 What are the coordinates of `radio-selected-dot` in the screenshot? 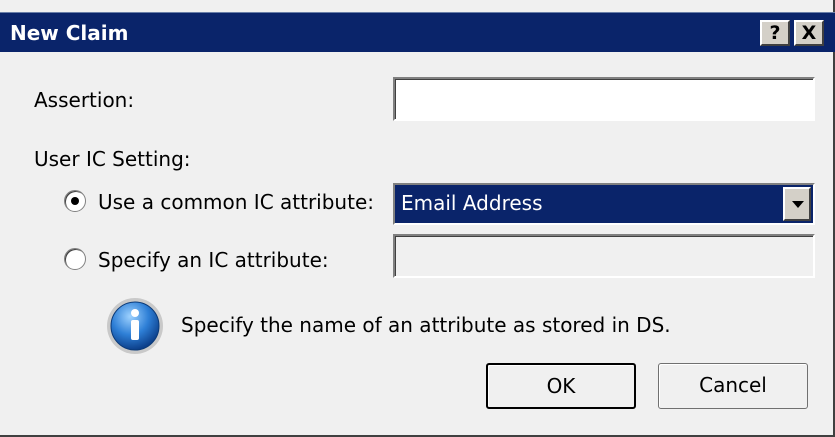 It's located at (75, 201).